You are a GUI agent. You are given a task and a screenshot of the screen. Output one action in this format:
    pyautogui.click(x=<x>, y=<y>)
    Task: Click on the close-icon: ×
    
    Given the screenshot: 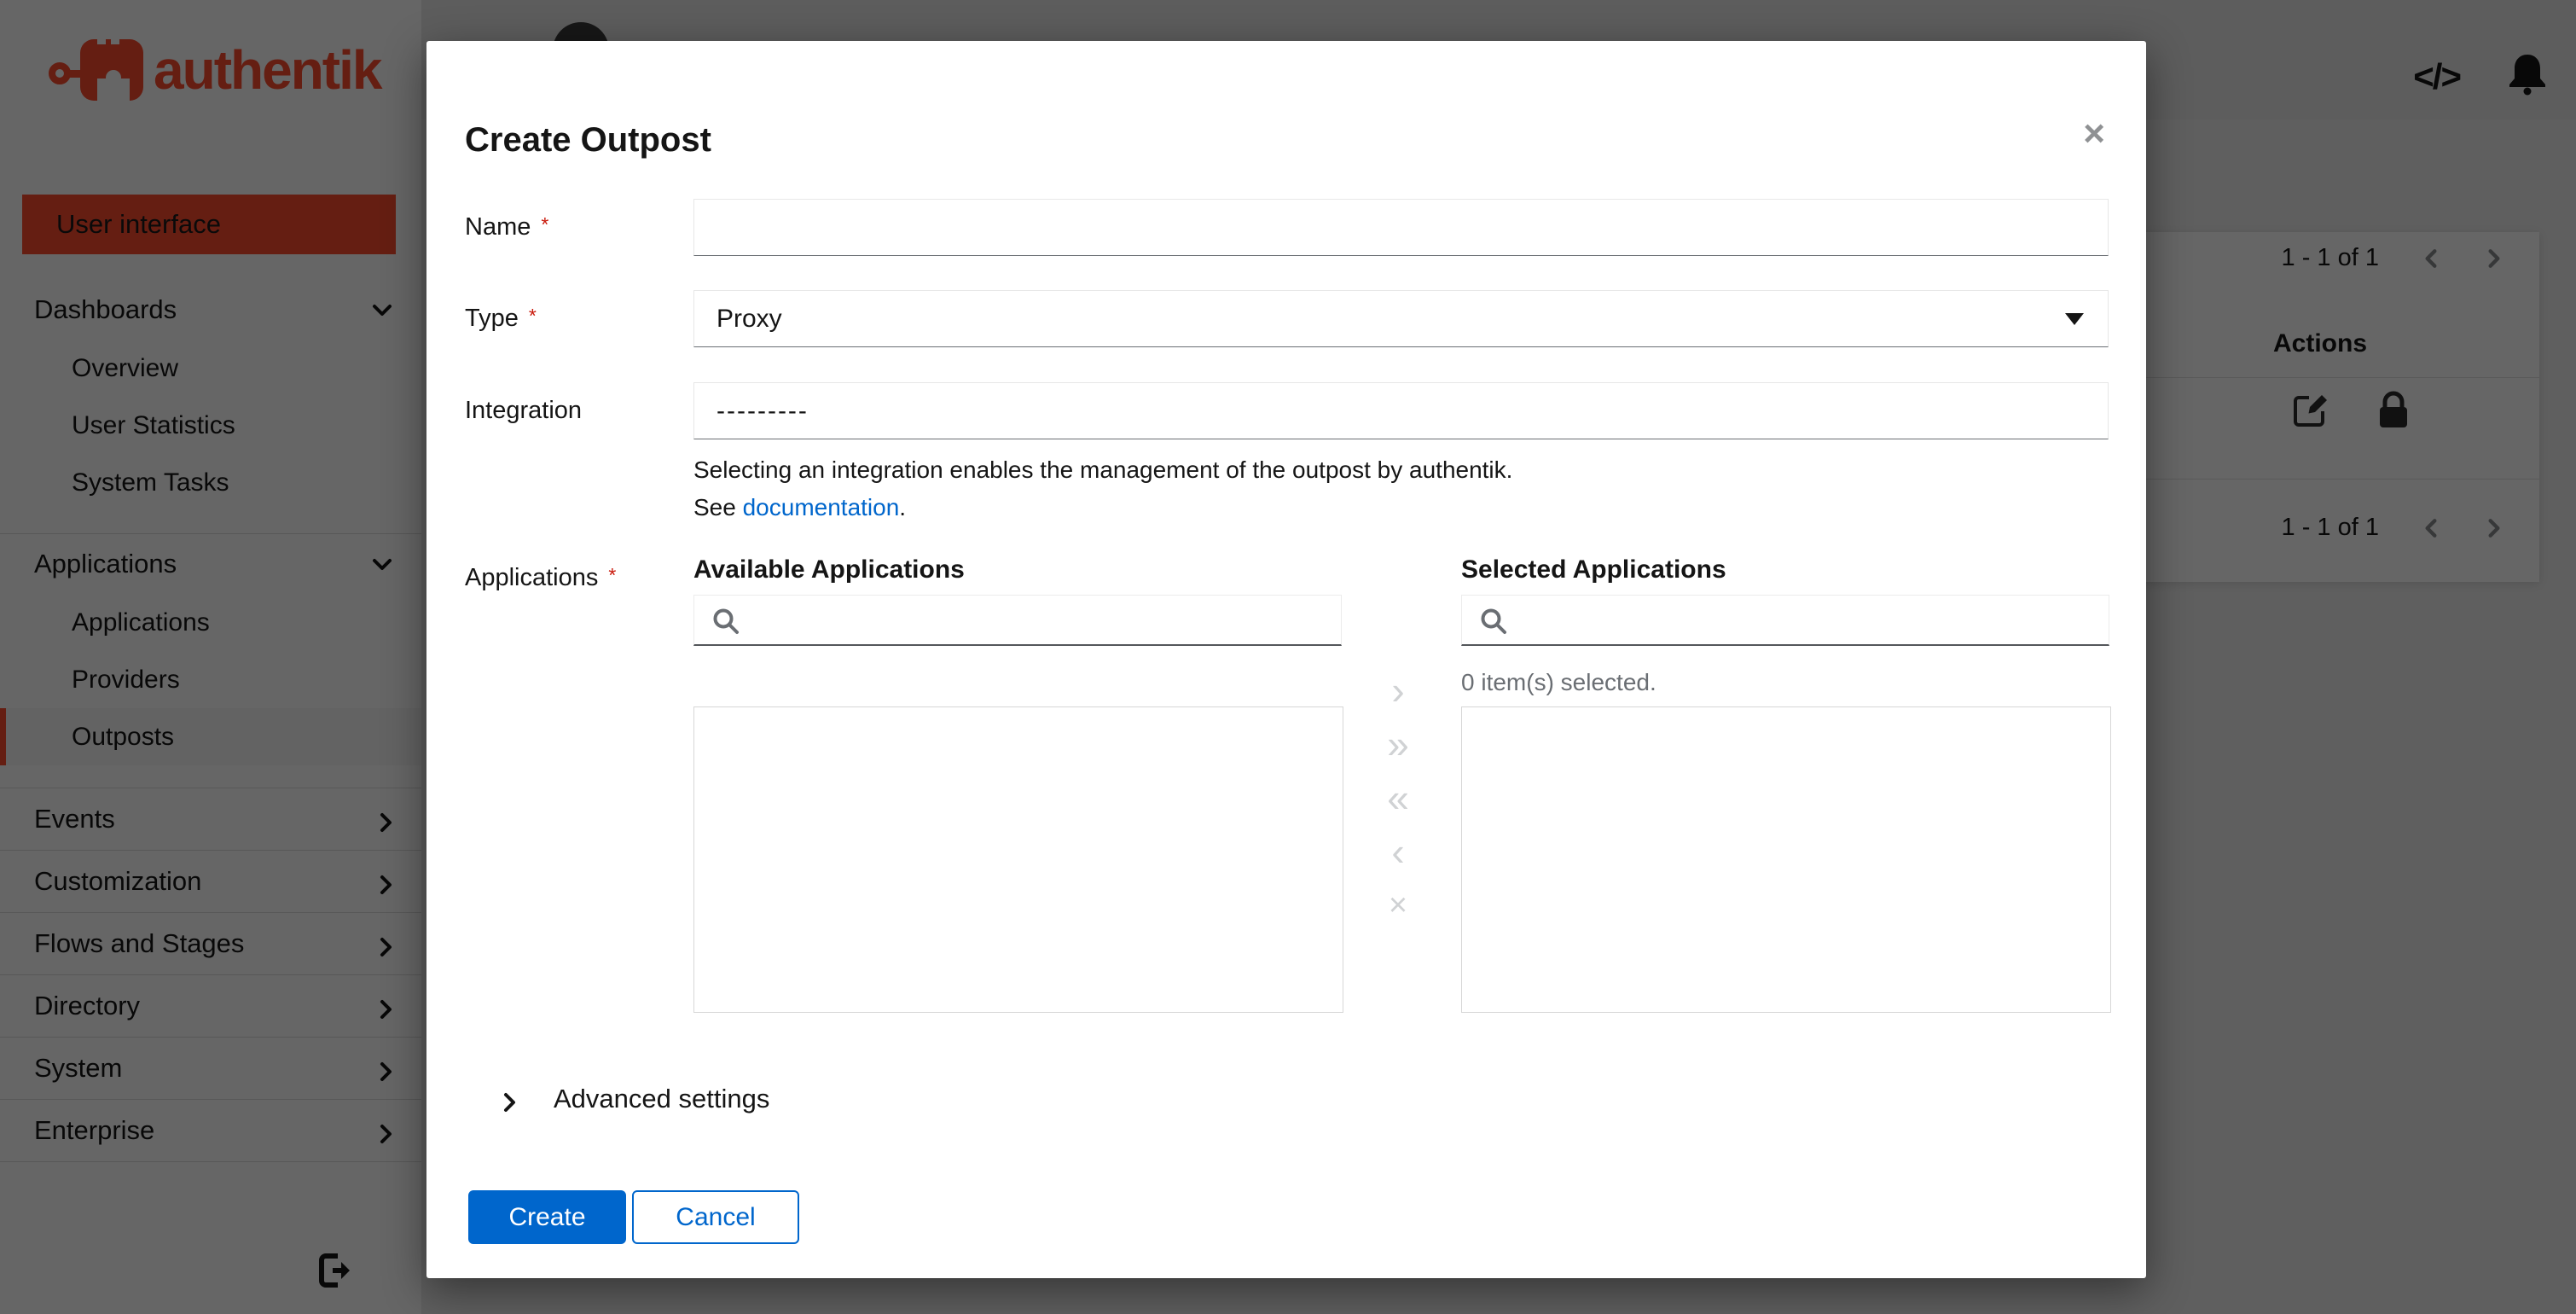 What is the action you would take?
    pyautogui.click(x=2094, y=134)
    